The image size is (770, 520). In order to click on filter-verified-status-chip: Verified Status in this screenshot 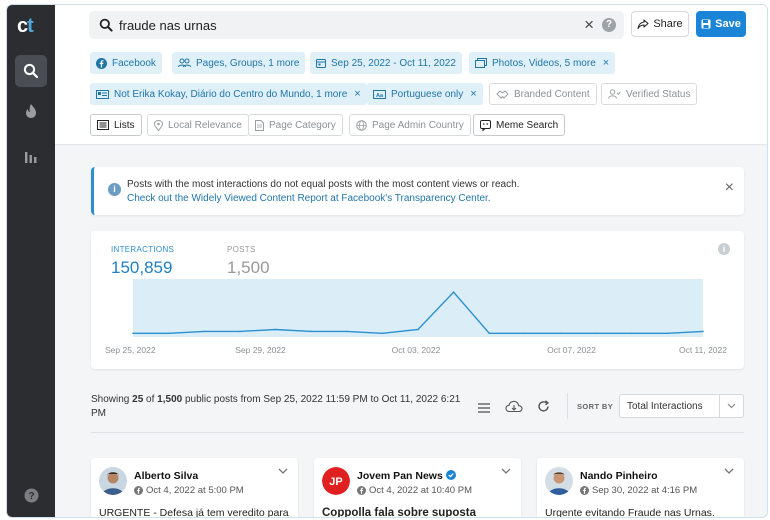, I will do `click(649, 94)`.